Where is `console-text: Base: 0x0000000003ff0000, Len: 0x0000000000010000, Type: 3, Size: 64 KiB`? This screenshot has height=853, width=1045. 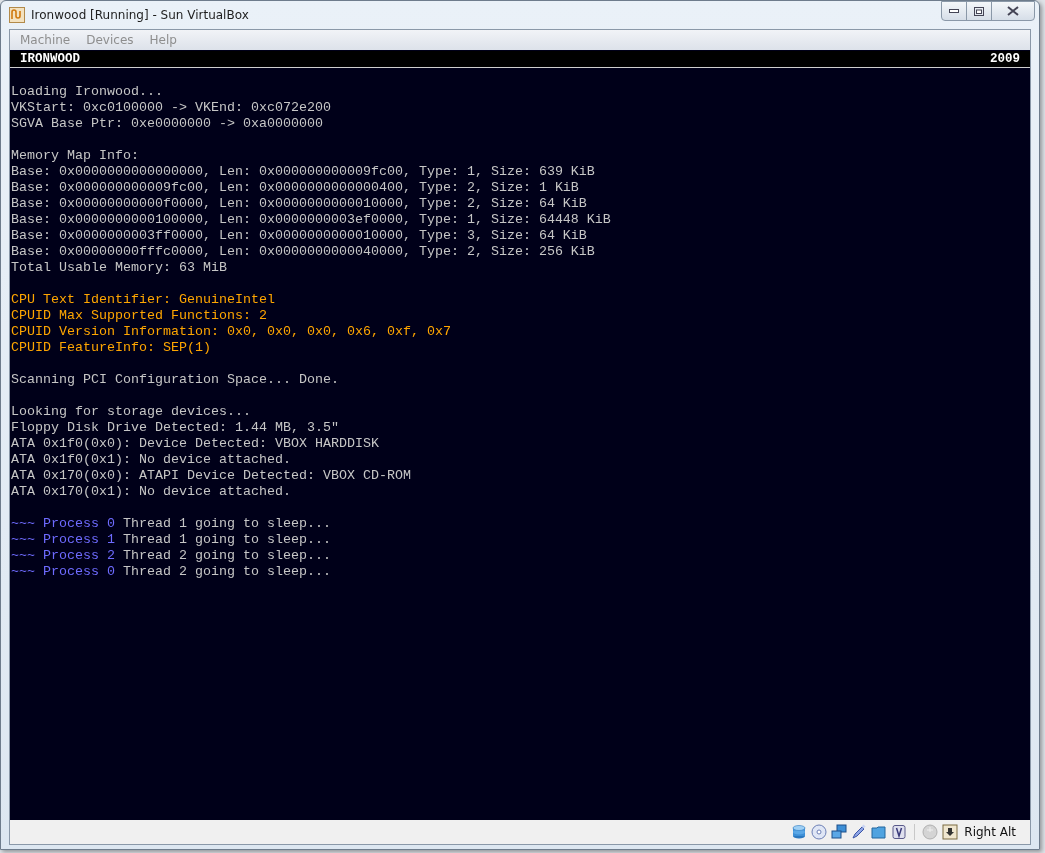 console-text: Base: 0x0000000003ff0000, Len: 0x0000000000010000, Type: 3, Size: 64 KiB is located at coordinates (299, 236).